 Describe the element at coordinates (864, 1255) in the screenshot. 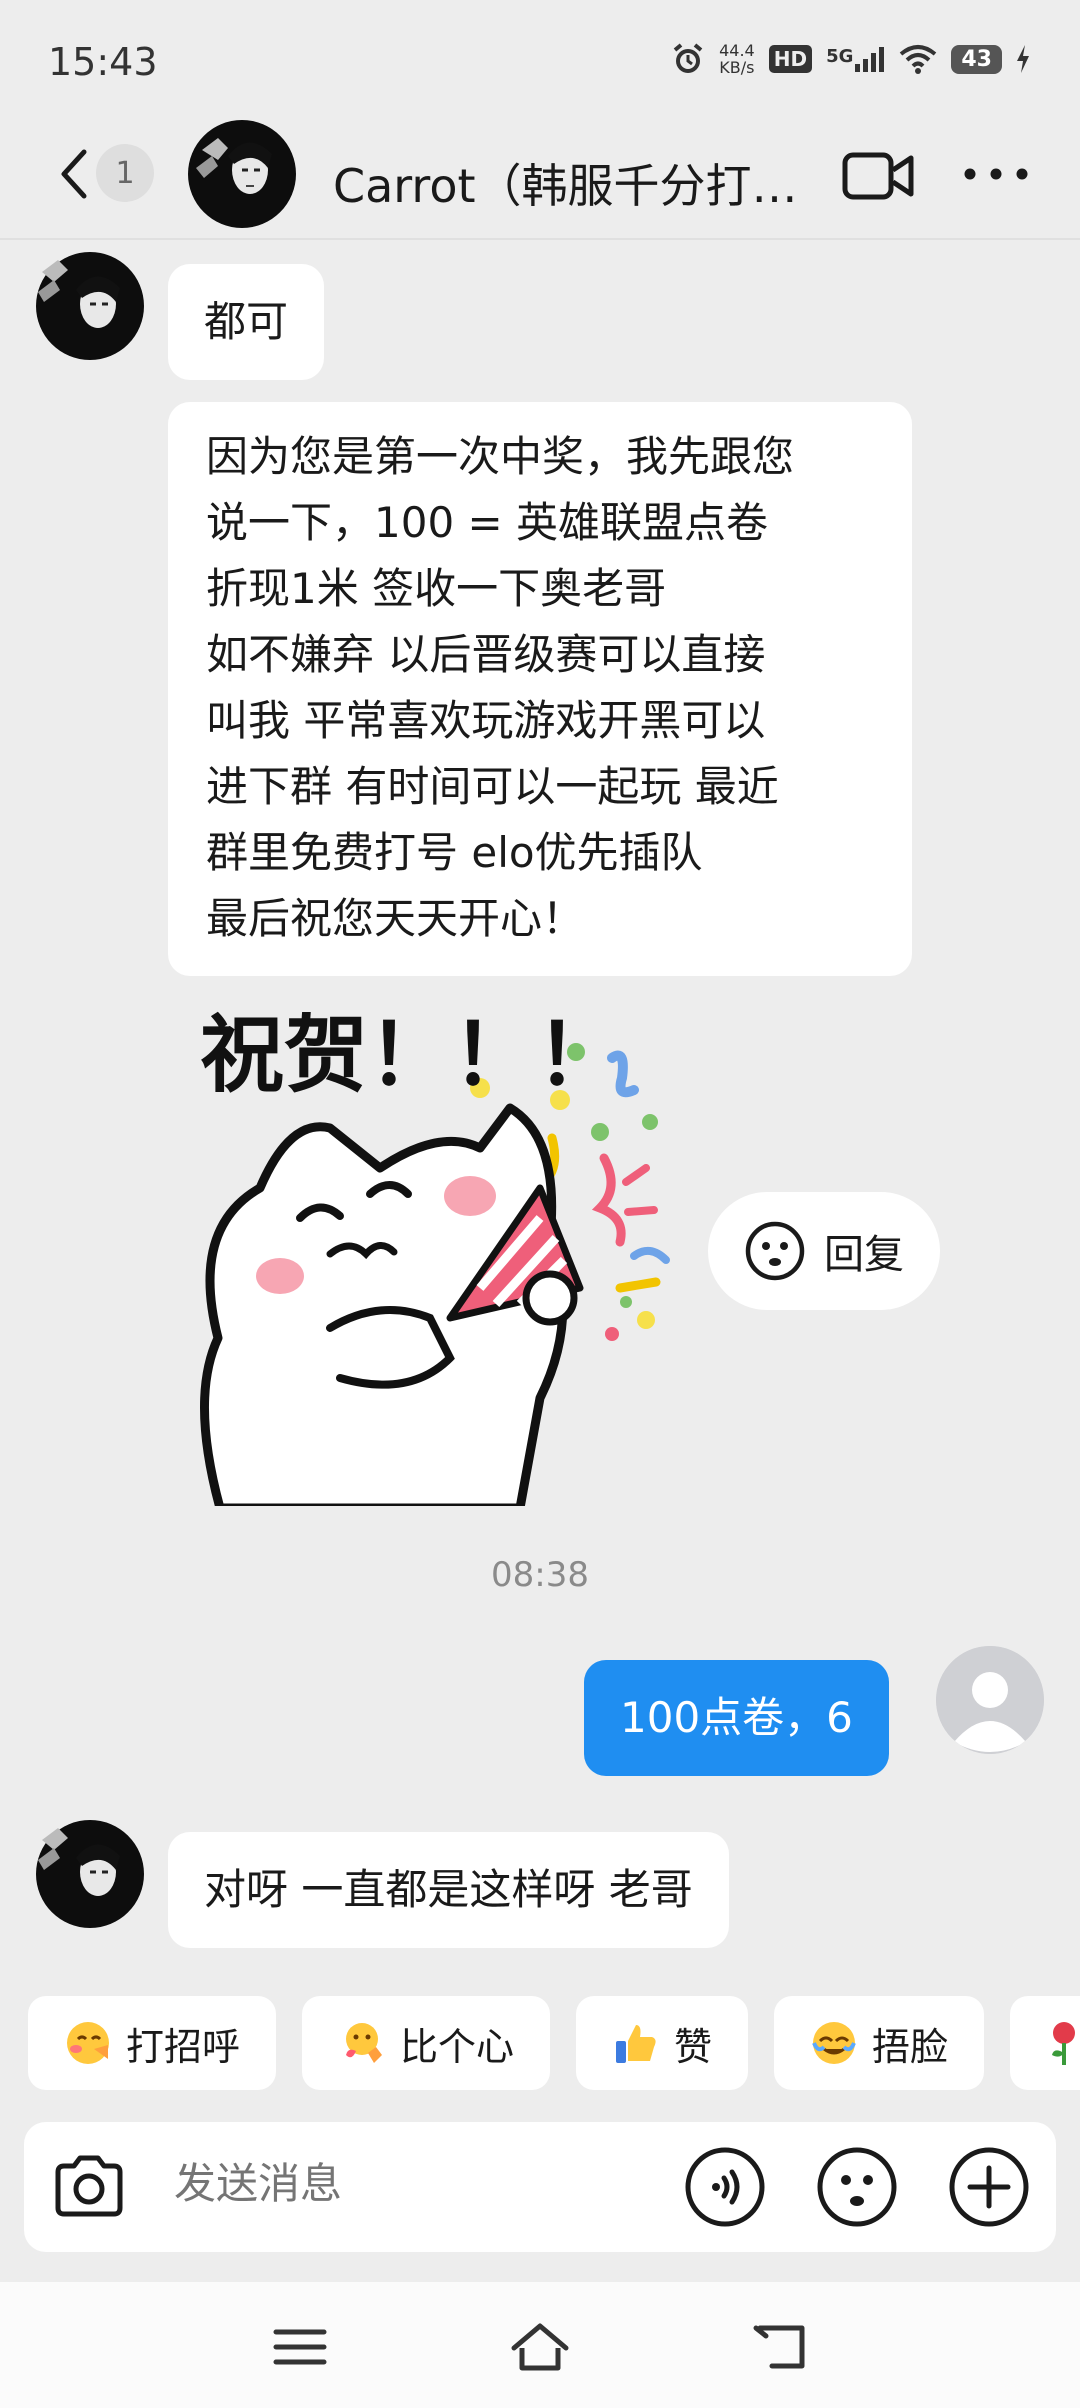

I see `reply-label: 回复` at that location.